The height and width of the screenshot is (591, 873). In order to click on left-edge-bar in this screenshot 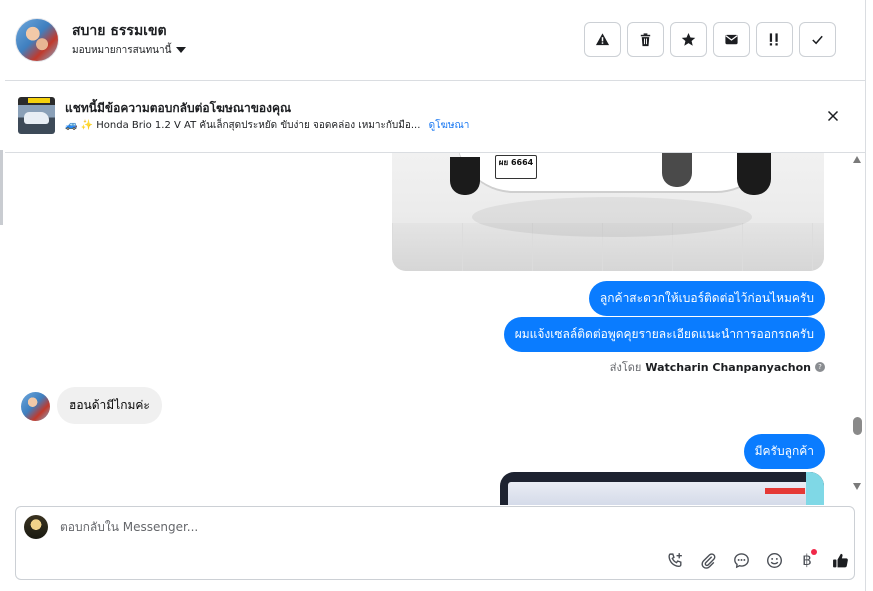, I will do `click(1, 187)`.